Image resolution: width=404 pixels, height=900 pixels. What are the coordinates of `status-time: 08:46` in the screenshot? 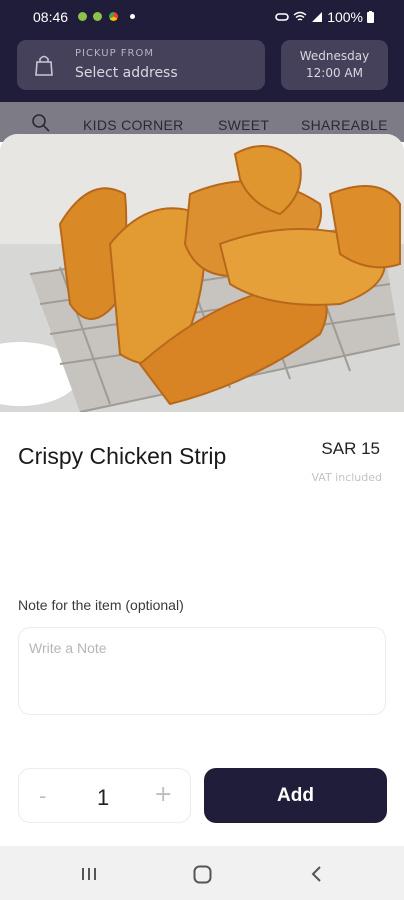 It's located at (51, 17).